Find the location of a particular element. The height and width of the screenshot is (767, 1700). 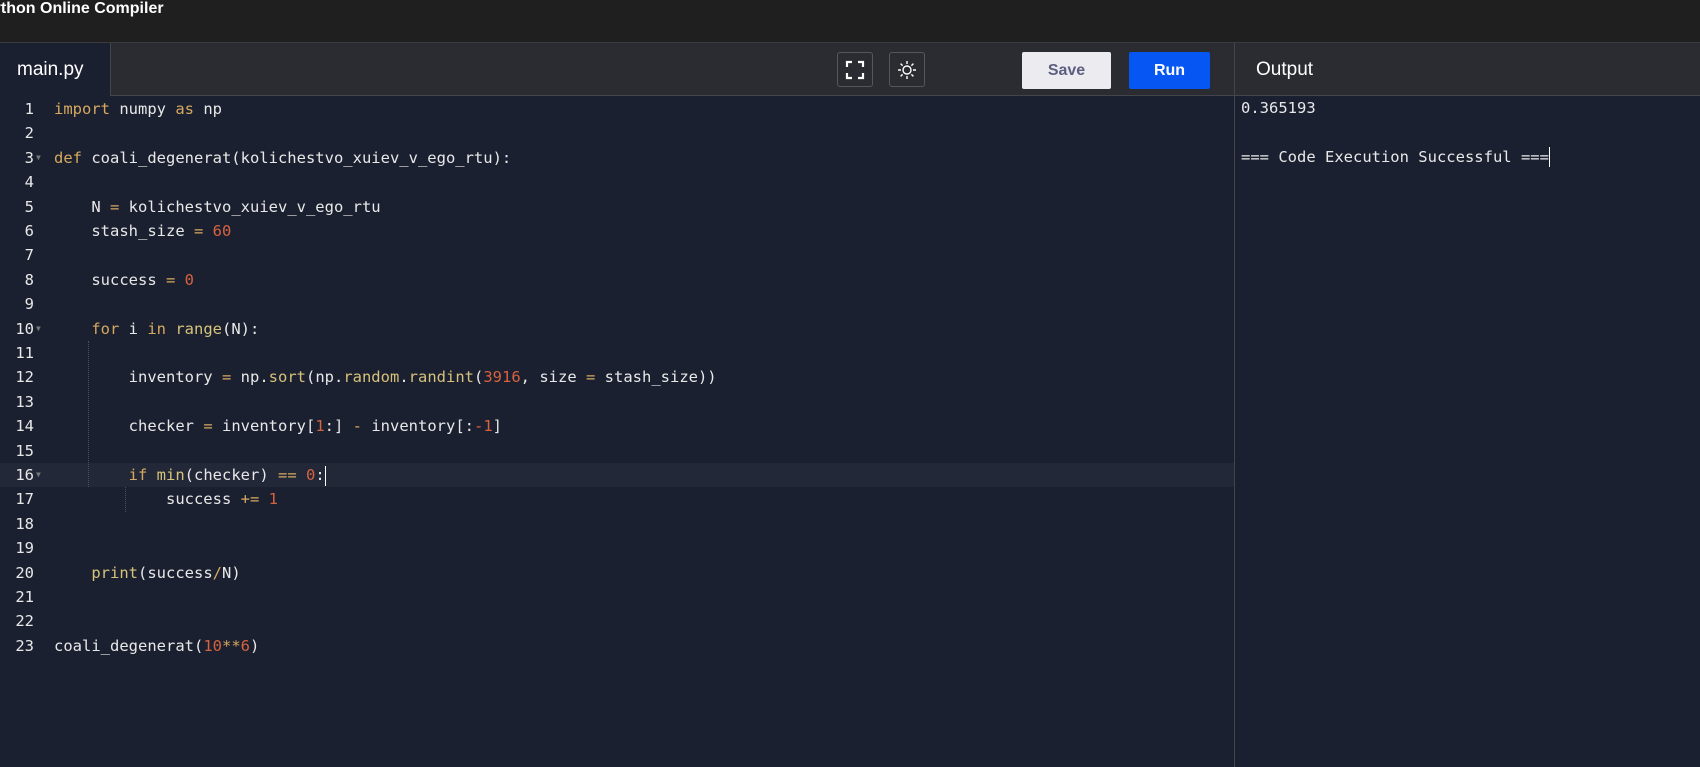

code-token: / is located at coordinates (217, 572).